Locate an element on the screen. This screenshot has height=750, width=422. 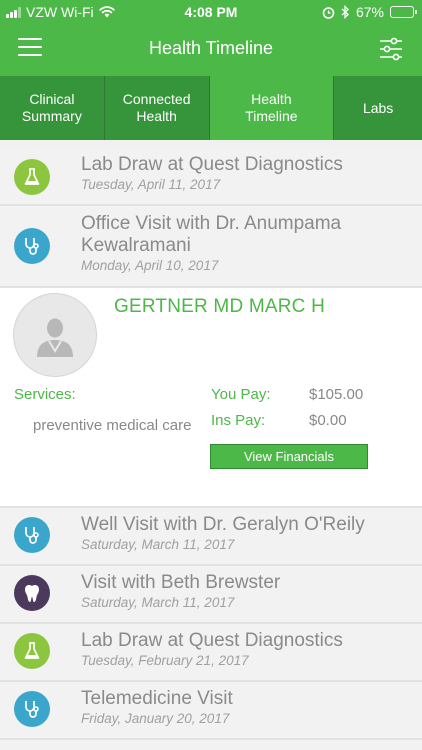
event-title: Telemedicine Visit is located at coordinates (157, 698).